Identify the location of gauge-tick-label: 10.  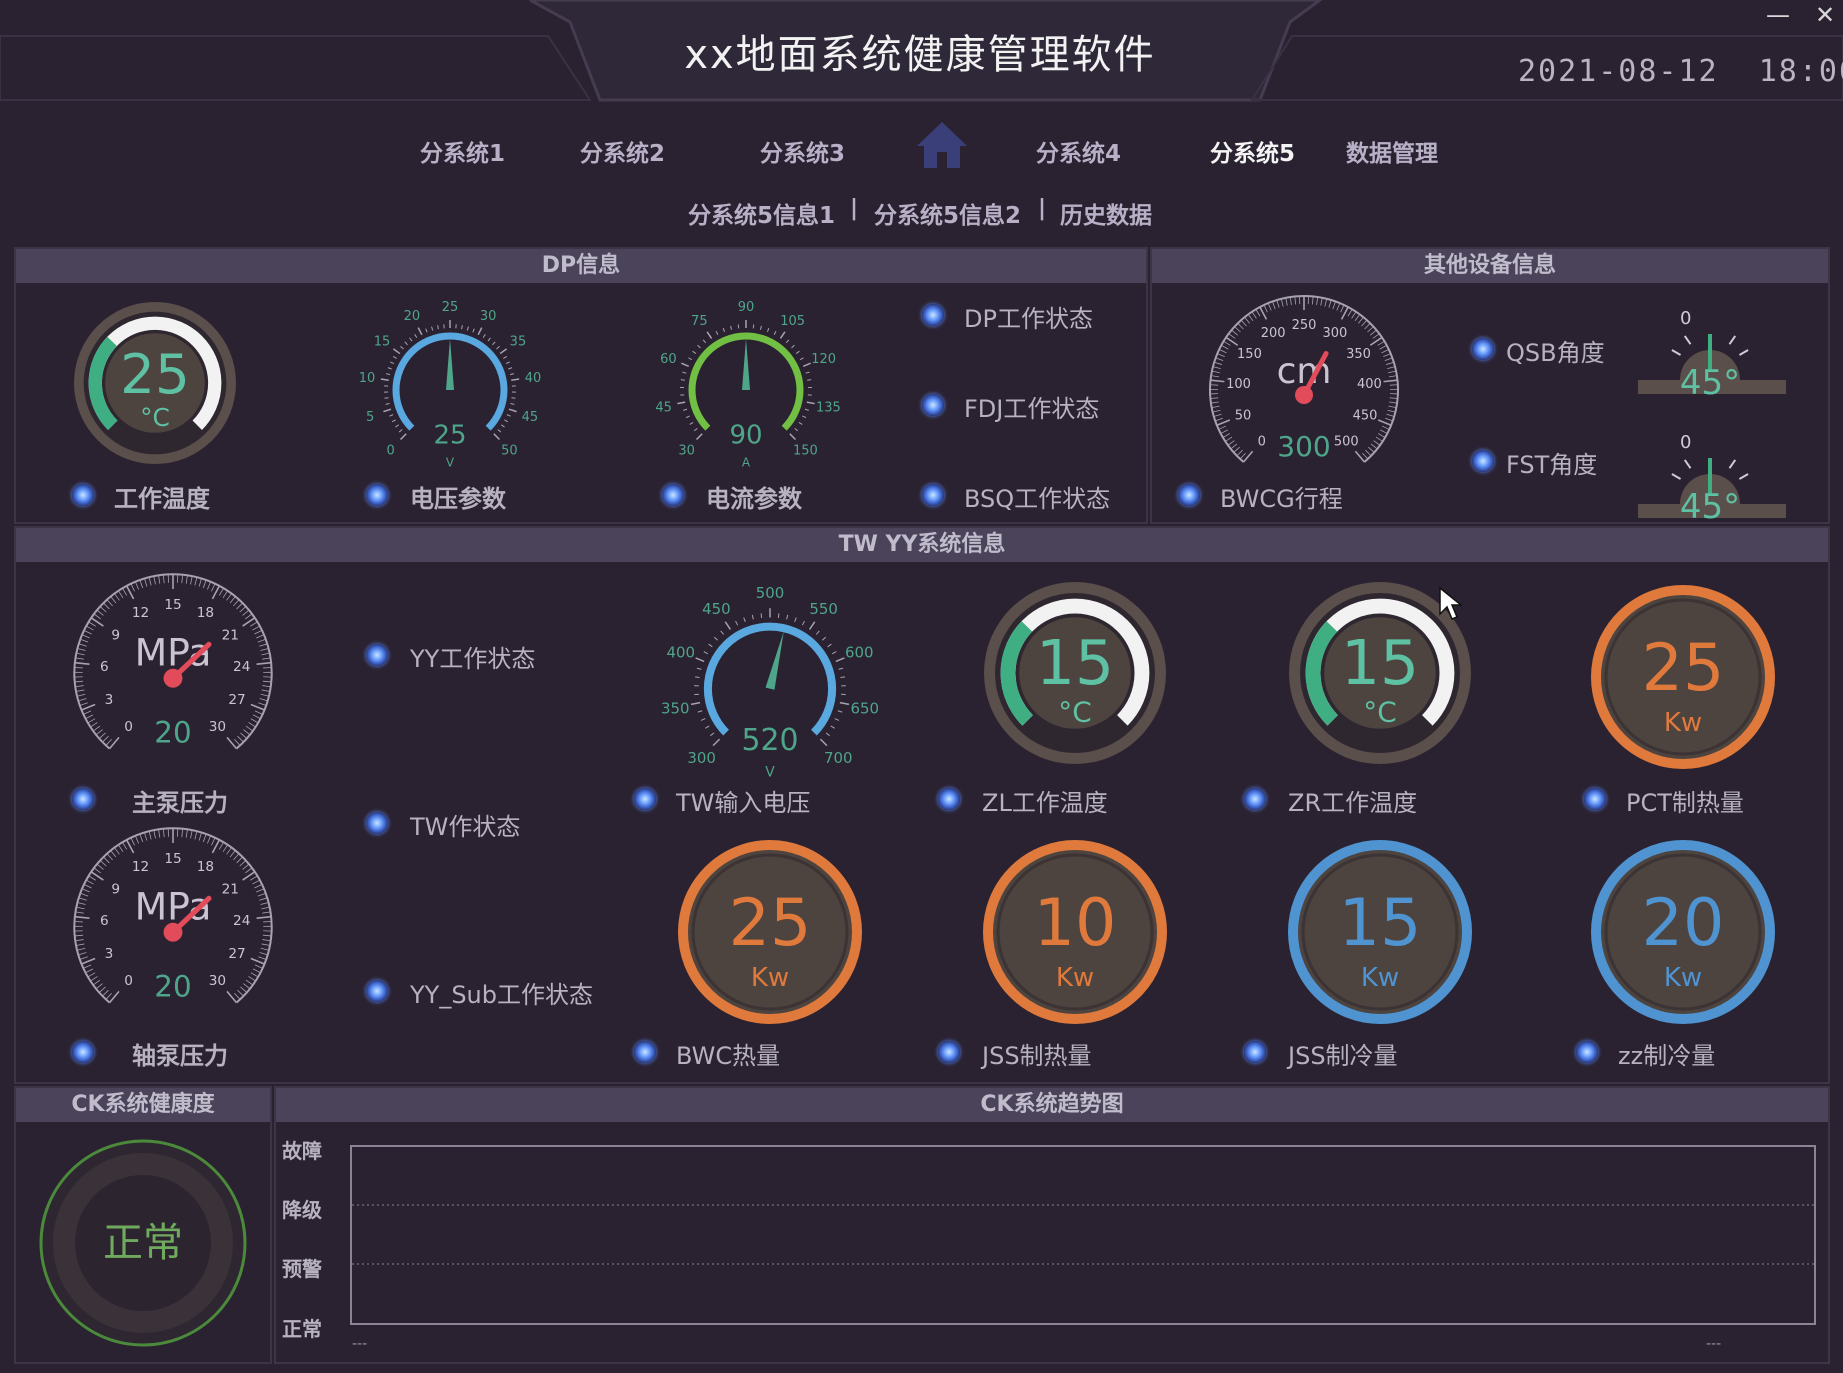
(367, 378).